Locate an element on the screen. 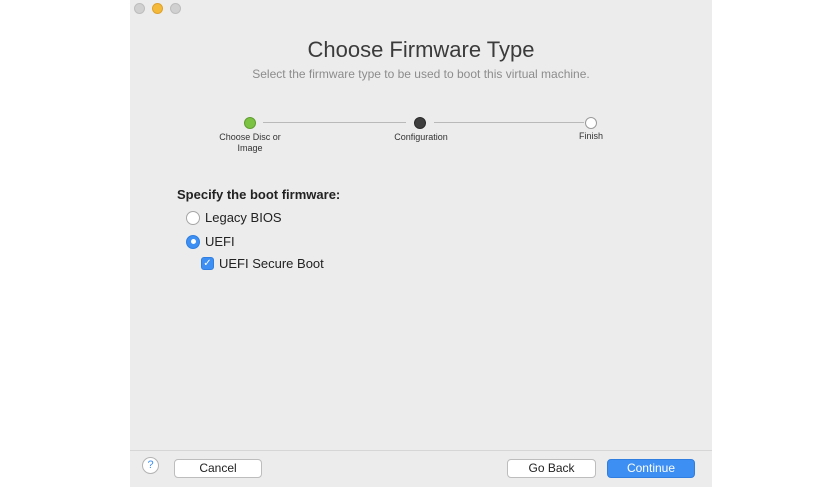  continue-button: Continue is located at coordinates (651, 468).